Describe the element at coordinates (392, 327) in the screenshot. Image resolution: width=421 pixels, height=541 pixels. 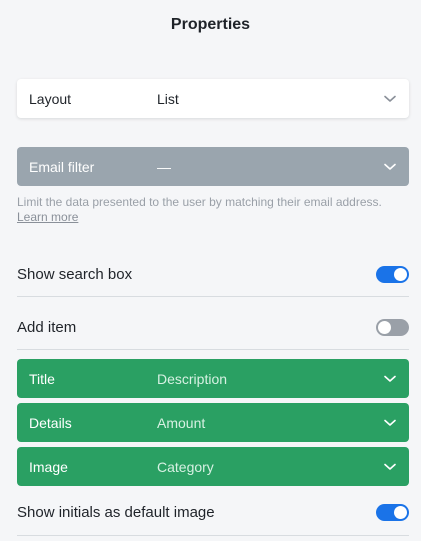
I see `add-item-toggle` at that location.